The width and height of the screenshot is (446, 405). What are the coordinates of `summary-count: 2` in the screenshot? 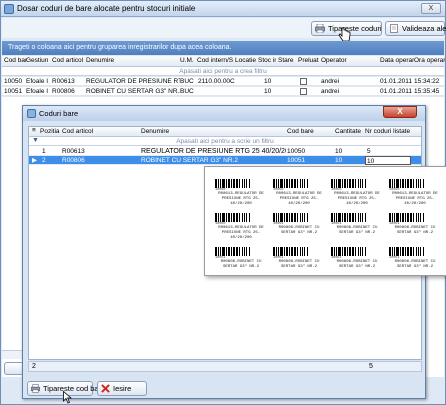 It's located at (34, 366).